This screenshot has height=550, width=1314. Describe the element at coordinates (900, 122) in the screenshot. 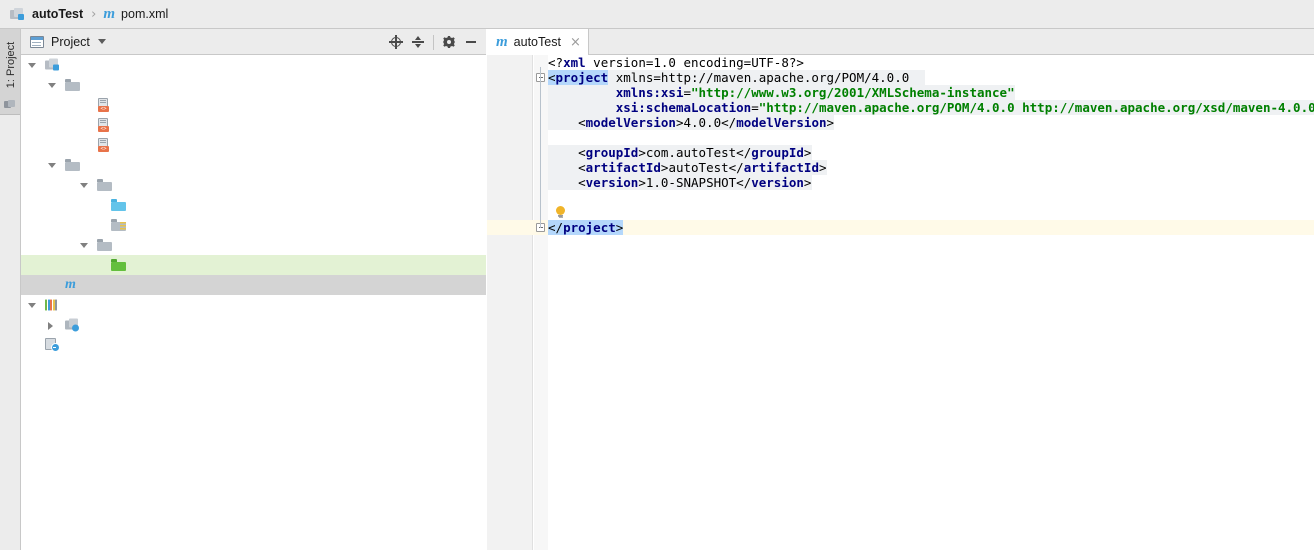

I see `code-line: <modelVersion>4.0.0</modelVersion>` at that location.